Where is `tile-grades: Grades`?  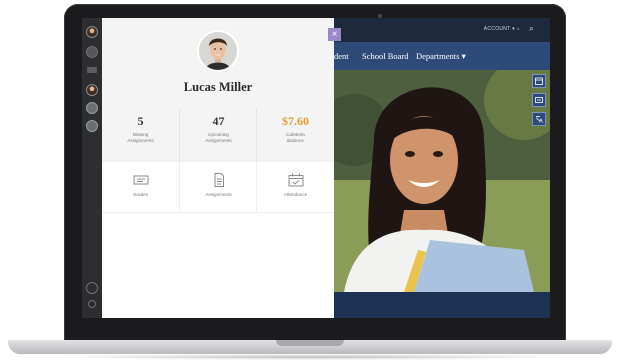 tile-grades: Grades is located at coordinates (140, 187).